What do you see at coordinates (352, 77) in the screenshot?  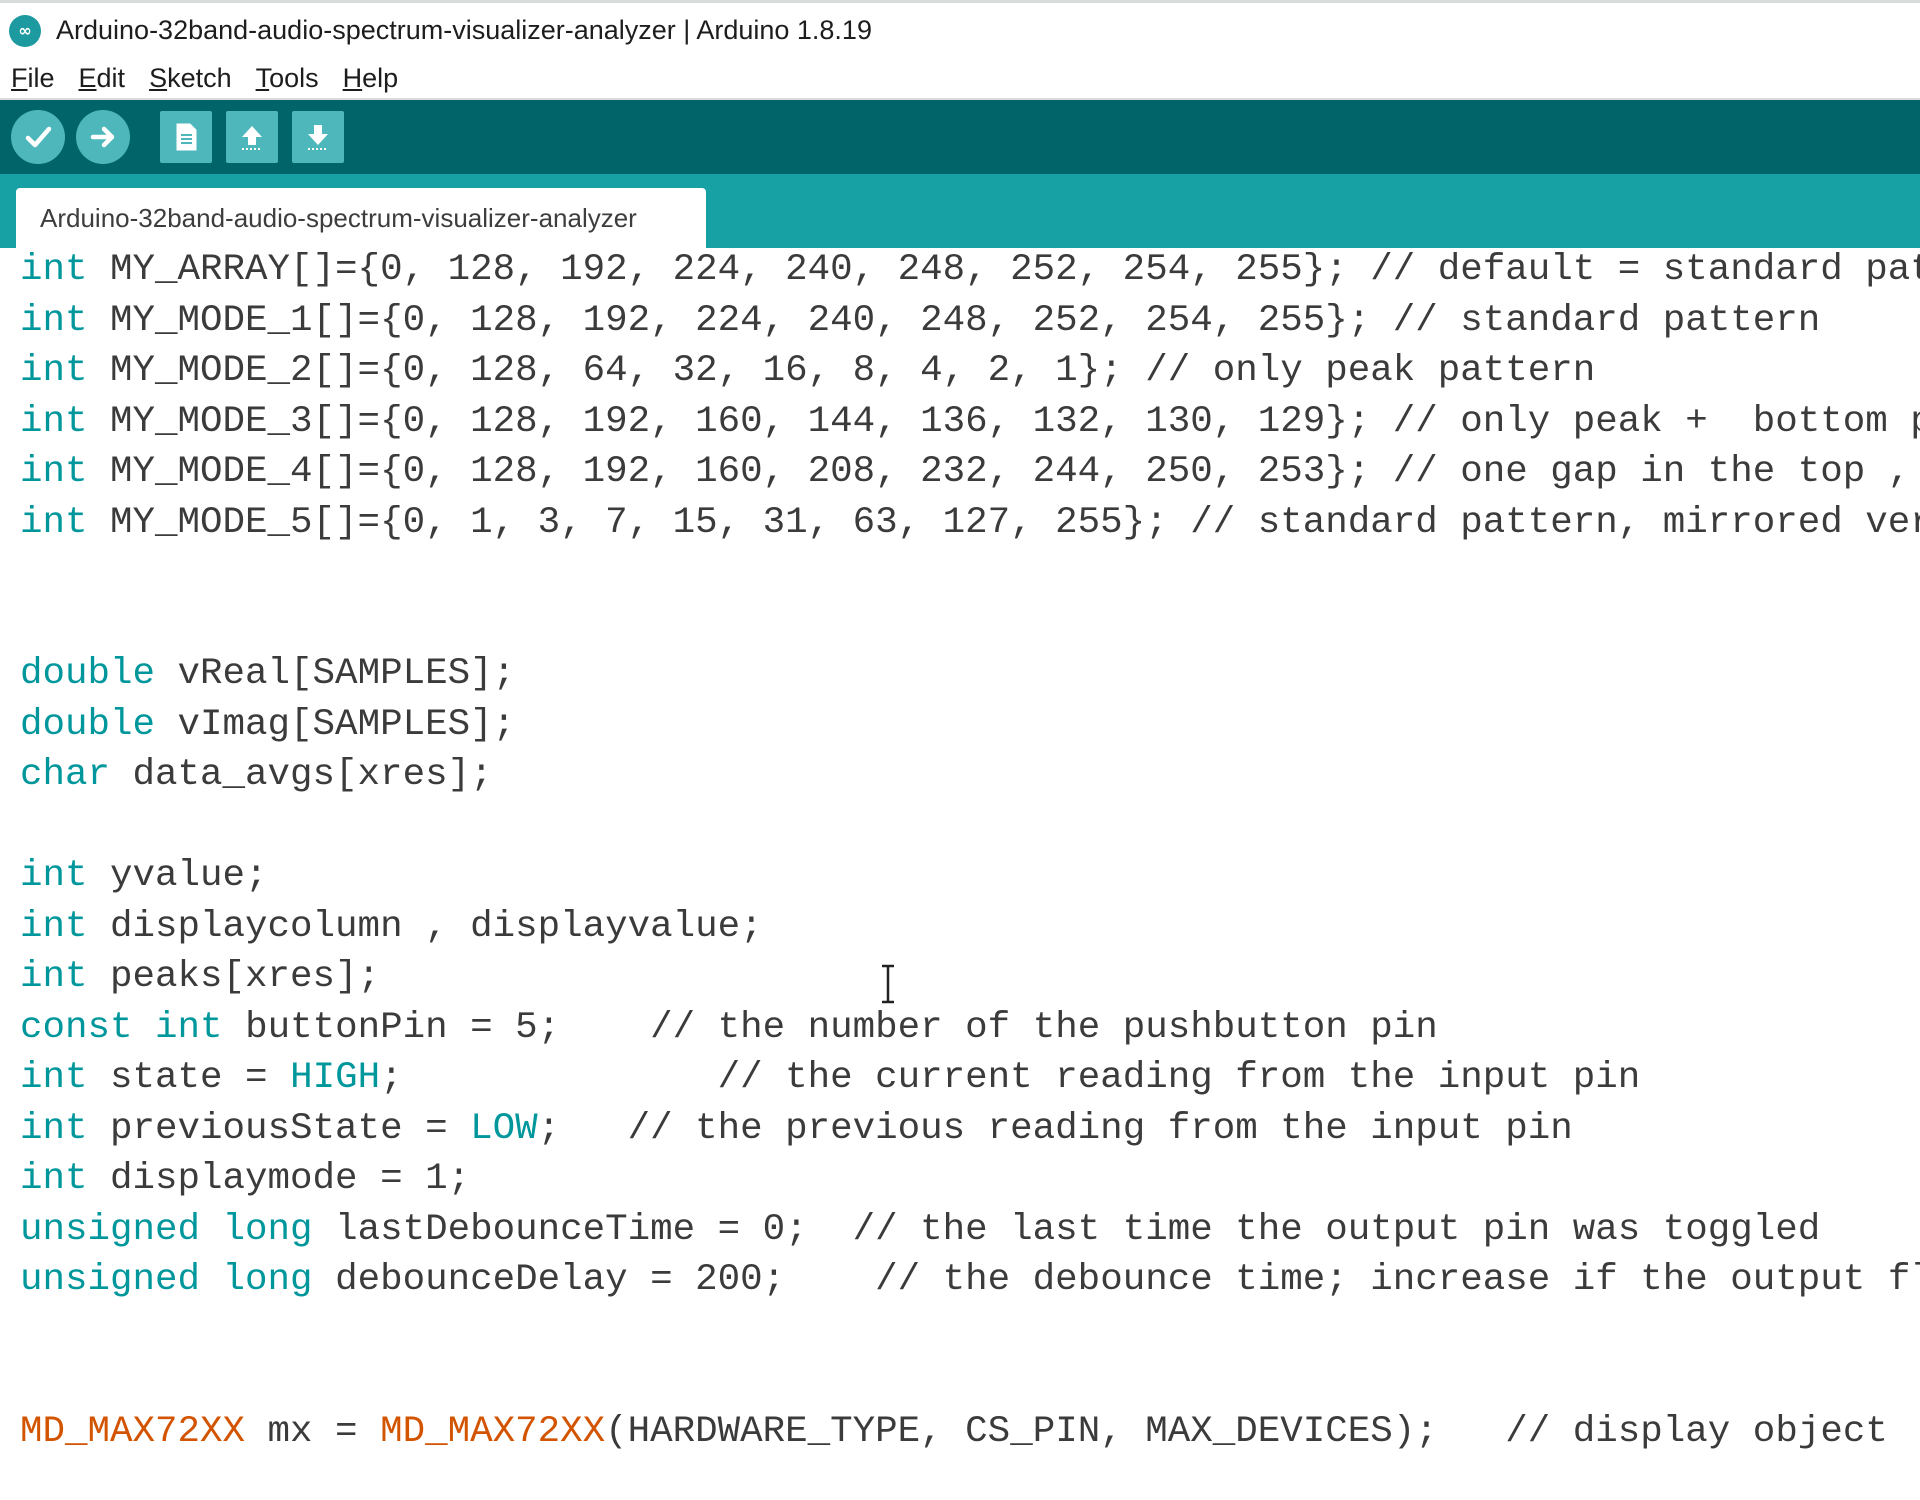 I see `menu-help-mnemonic: H` at bounding box center [352, 77].